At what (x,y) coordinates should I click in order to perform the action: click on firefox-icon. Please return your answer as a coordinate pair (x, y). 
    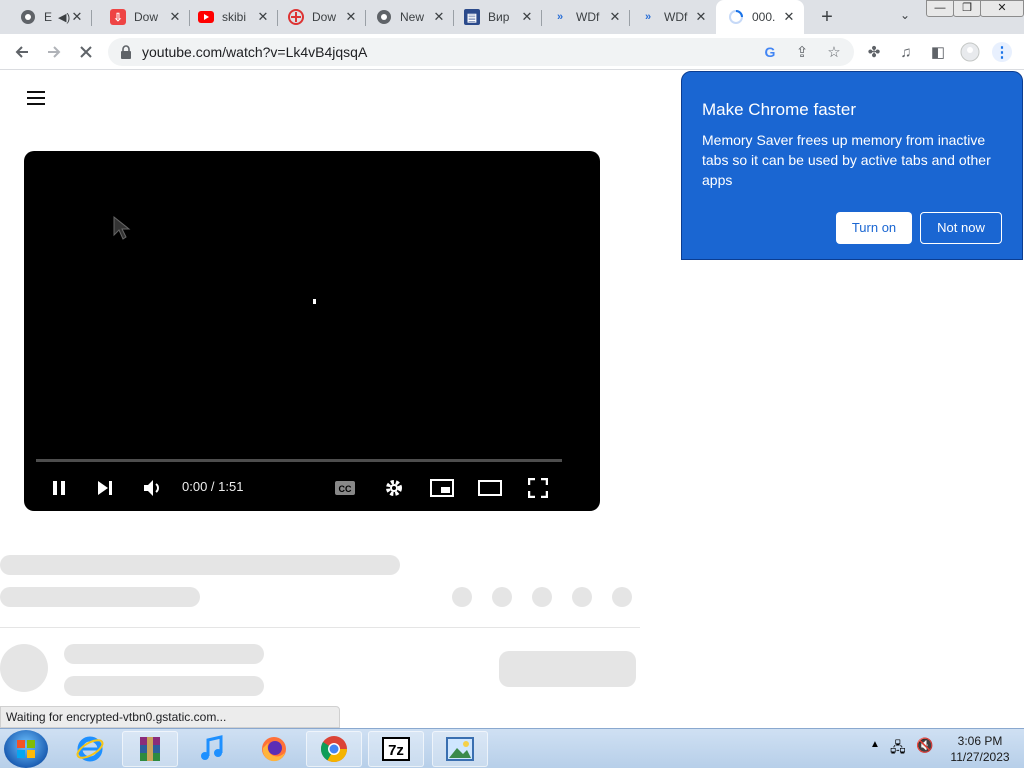
    Looking at the image, I should click on (274, 749).